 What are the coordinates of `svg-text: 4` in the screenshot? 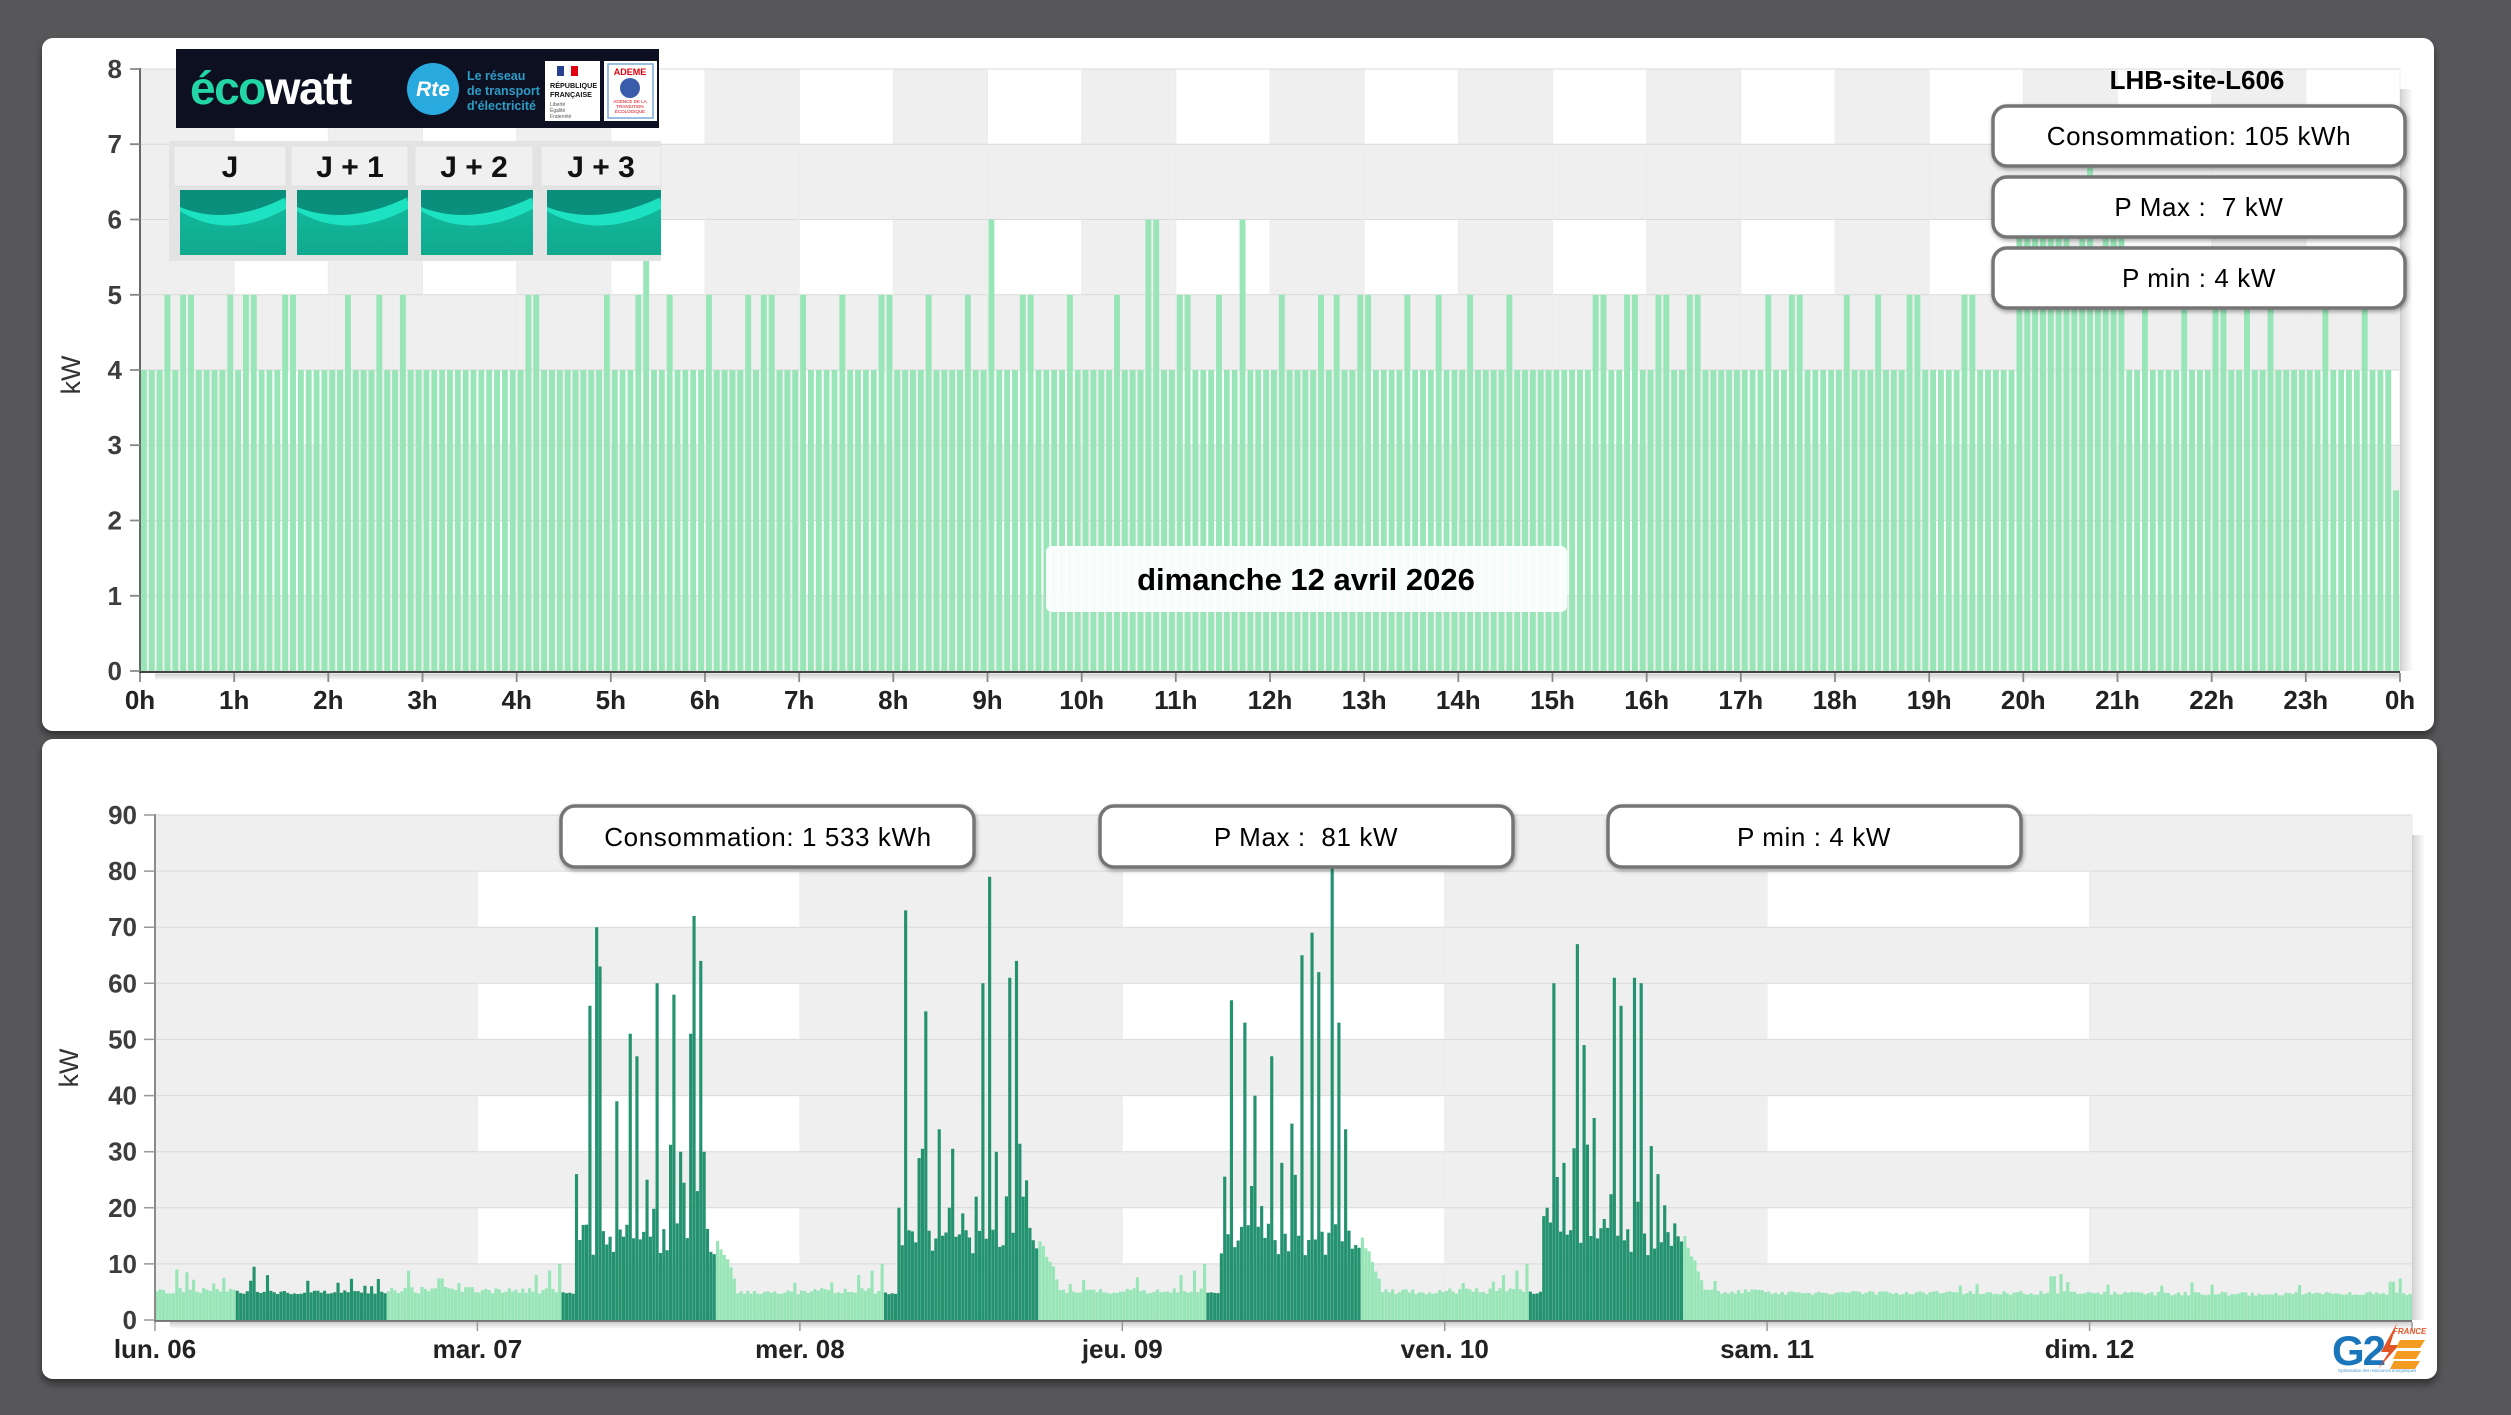 It's located at (115, 370).